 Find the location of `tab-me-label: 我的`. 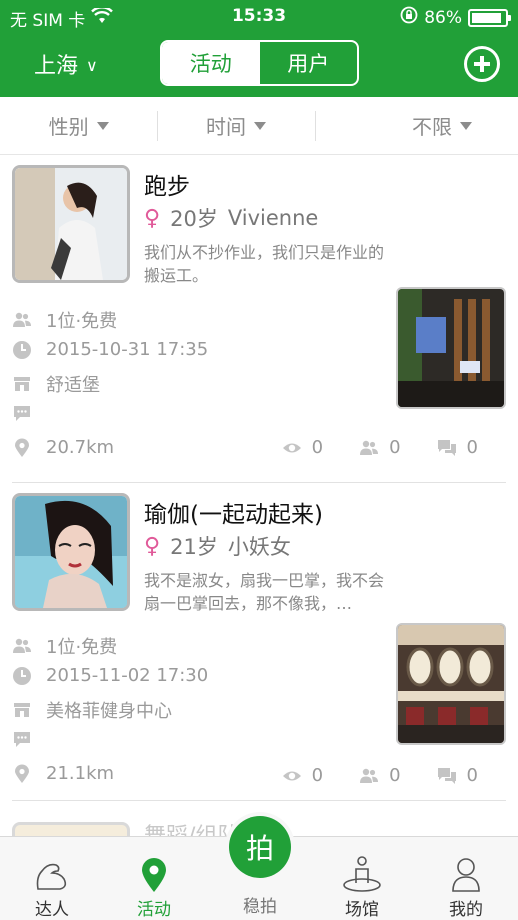

tab-me-label: 我的 is located at coordinates (466, 910).